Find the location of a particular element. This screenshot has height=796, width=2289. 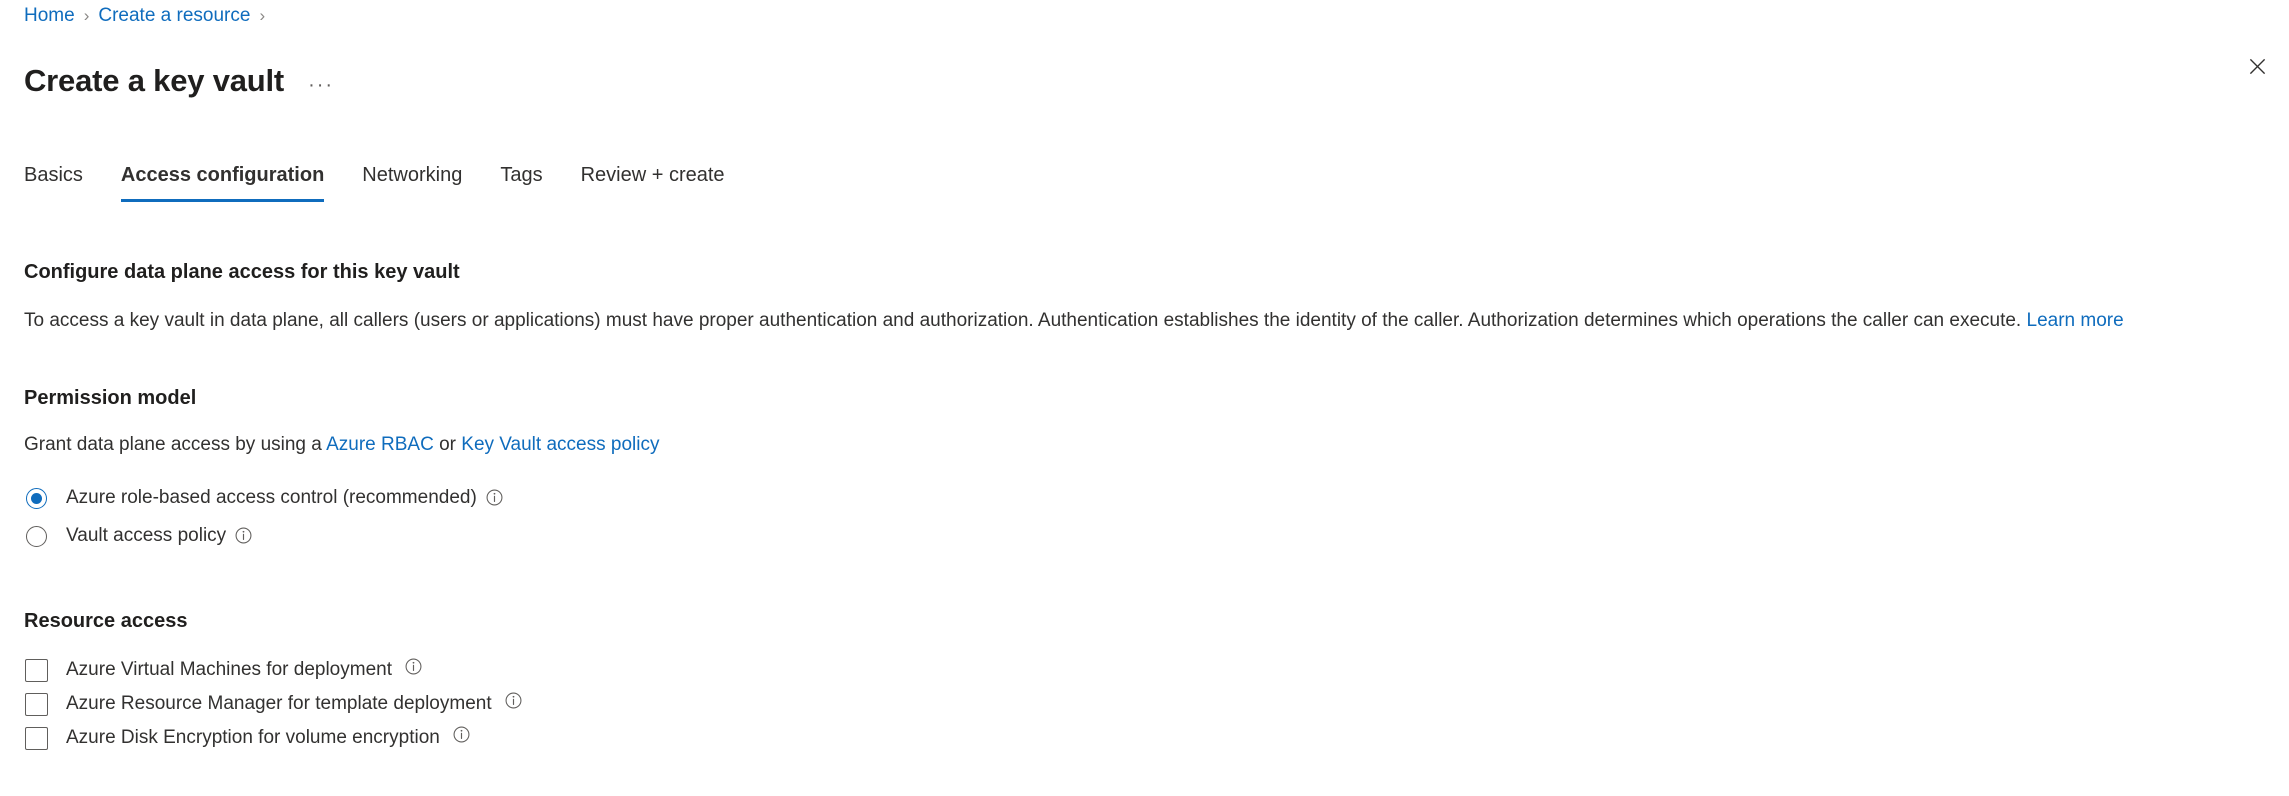

breadcrumb-item-home: Home is located at coordinates (49, 16).